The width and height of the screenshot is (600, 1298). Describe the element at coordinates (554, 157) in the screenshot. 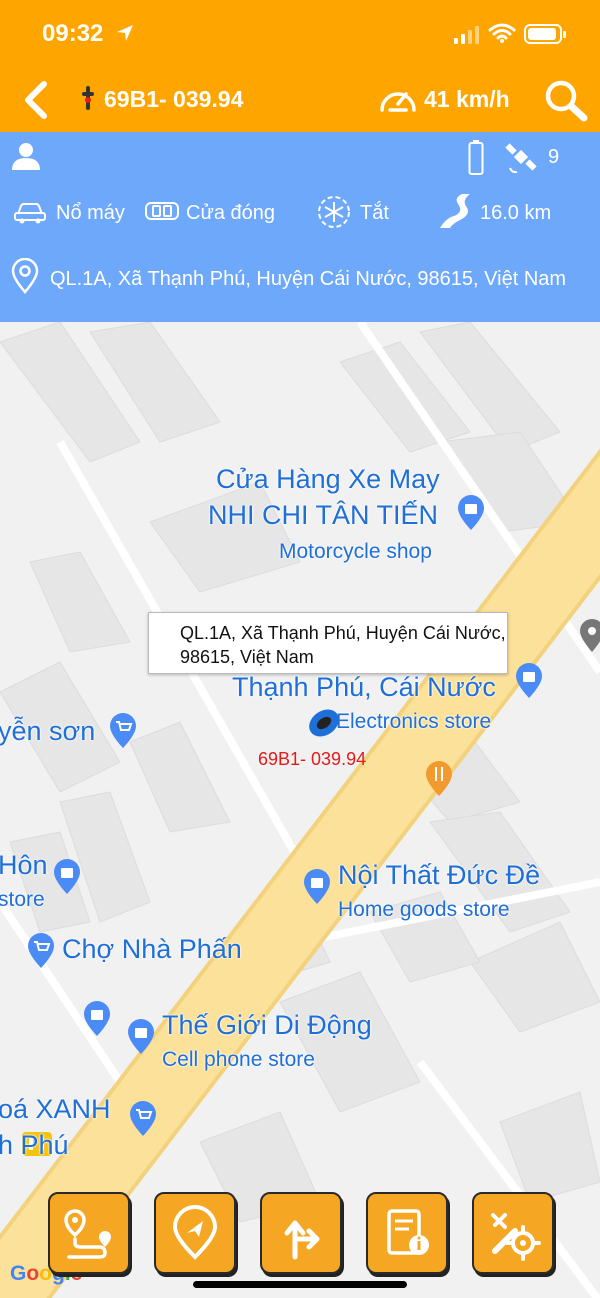

I see `satellite-count: 9` at that location.